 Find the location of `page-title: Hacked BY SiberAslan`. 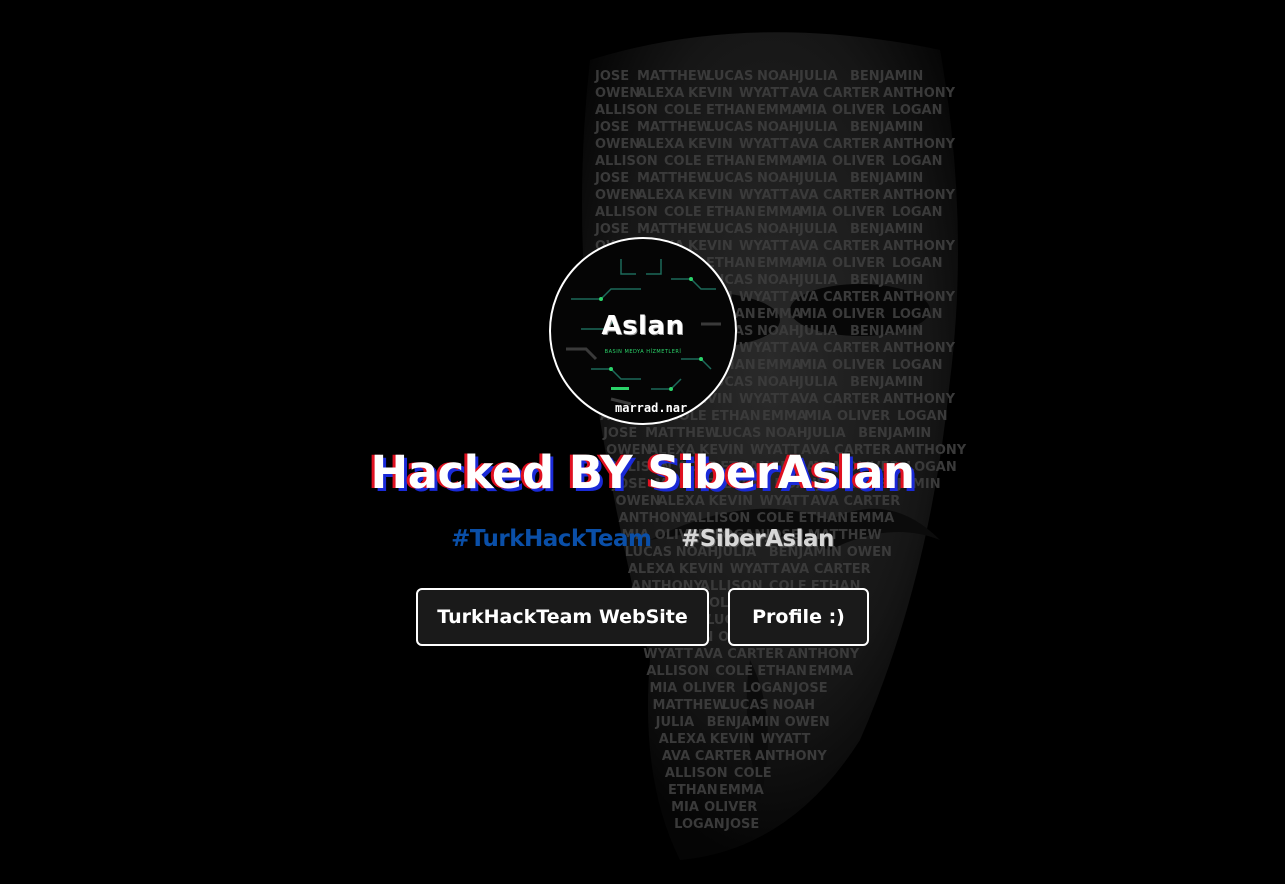

page-title: Hacked BY SiberAslan is located at coordinates (642, 472).